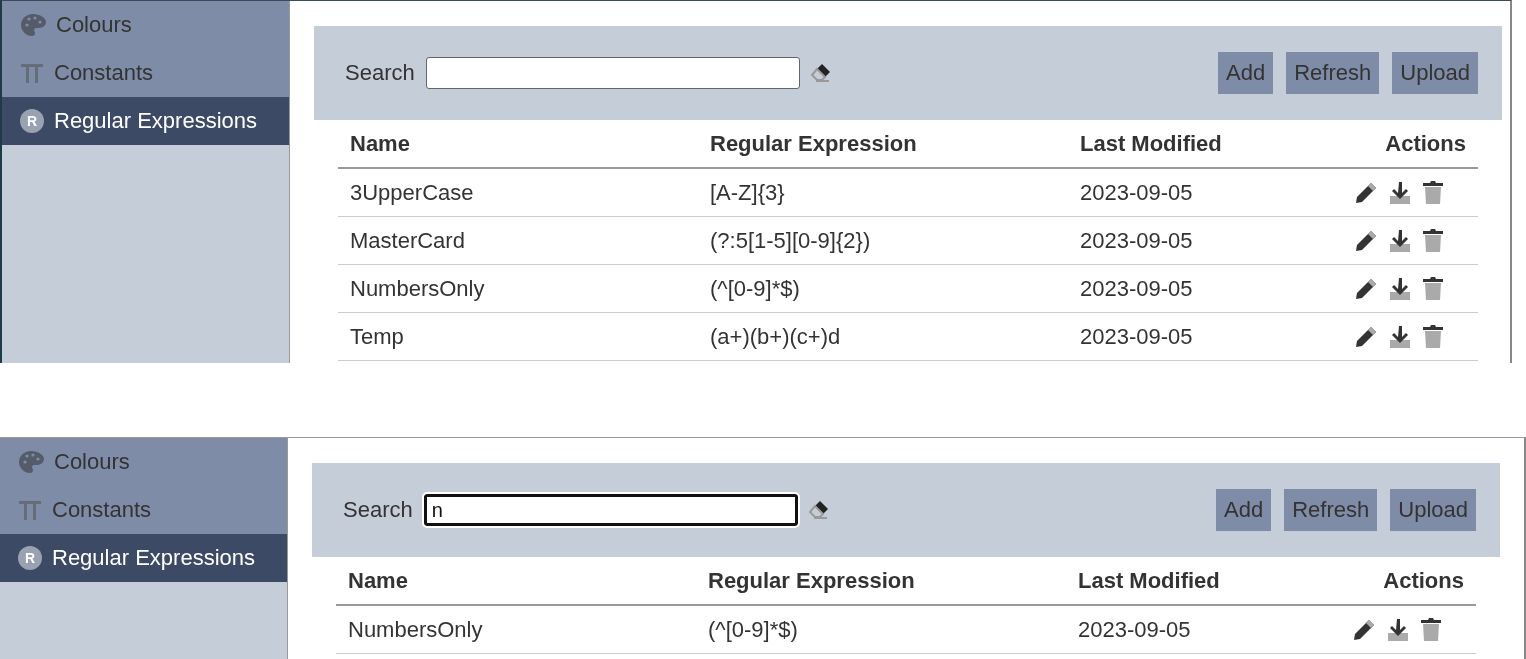  Describe the element at coordinates (377, 336) in the screenshot. I see `table-cell: Temp` at that location.